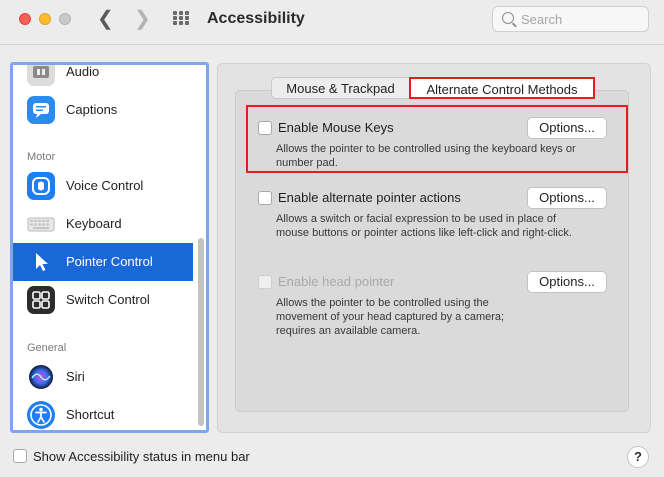  Describe the element at coordinates (638, 457) in the screenshot. I see `help-button: ?` at that location.